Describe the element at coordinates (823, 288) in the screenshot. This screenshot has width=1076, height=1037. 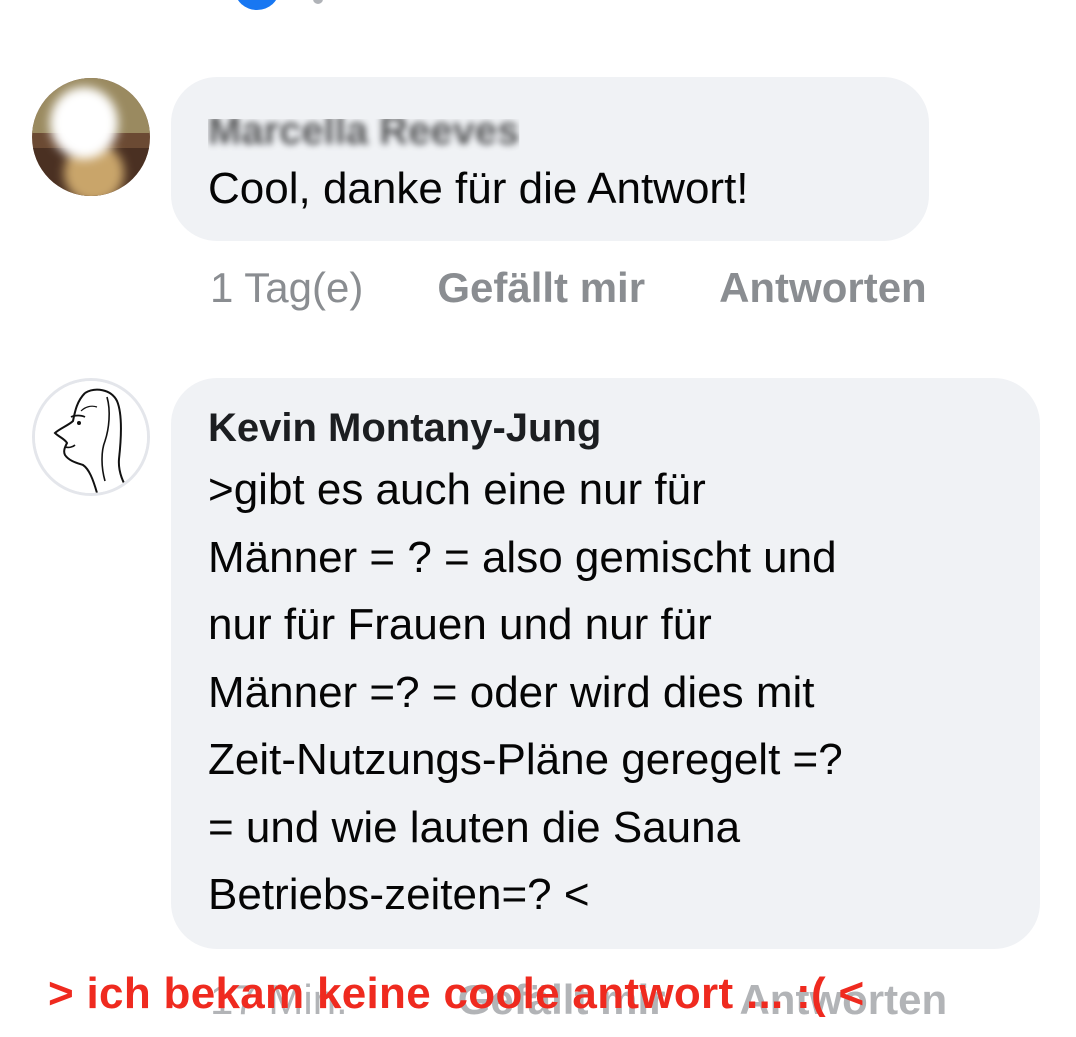
I see `reply-button: Antworten` at that location.